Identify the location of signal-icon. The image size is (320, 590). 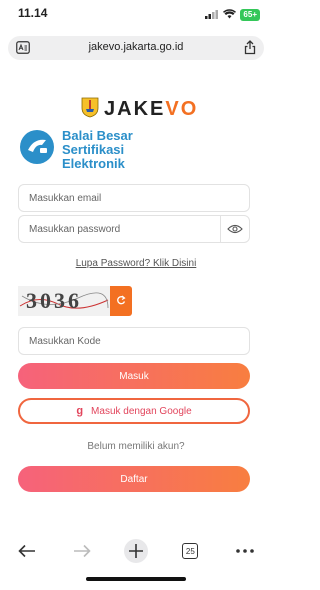
(212, 15).